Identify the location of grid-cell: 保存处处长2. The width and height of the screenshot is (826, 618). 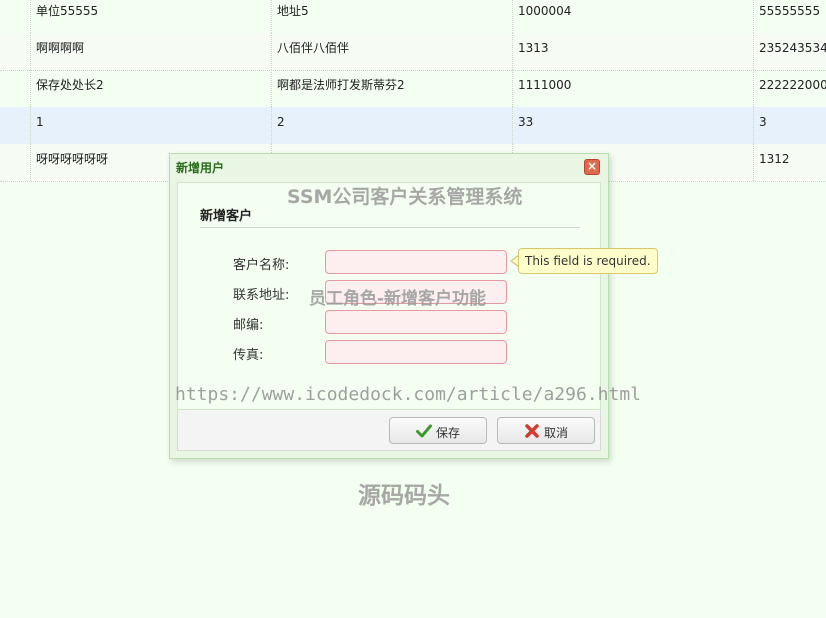
(150, 88).